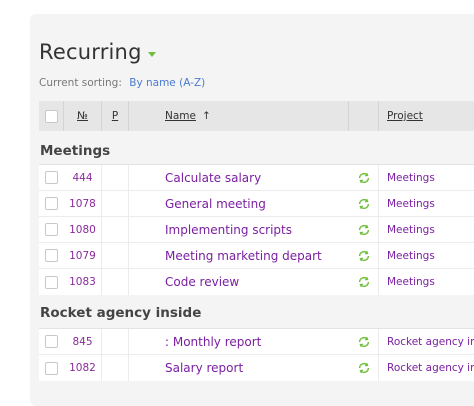 This screenshot has height=406, width=474. I want to click on header-p: P, so click(115, 116).